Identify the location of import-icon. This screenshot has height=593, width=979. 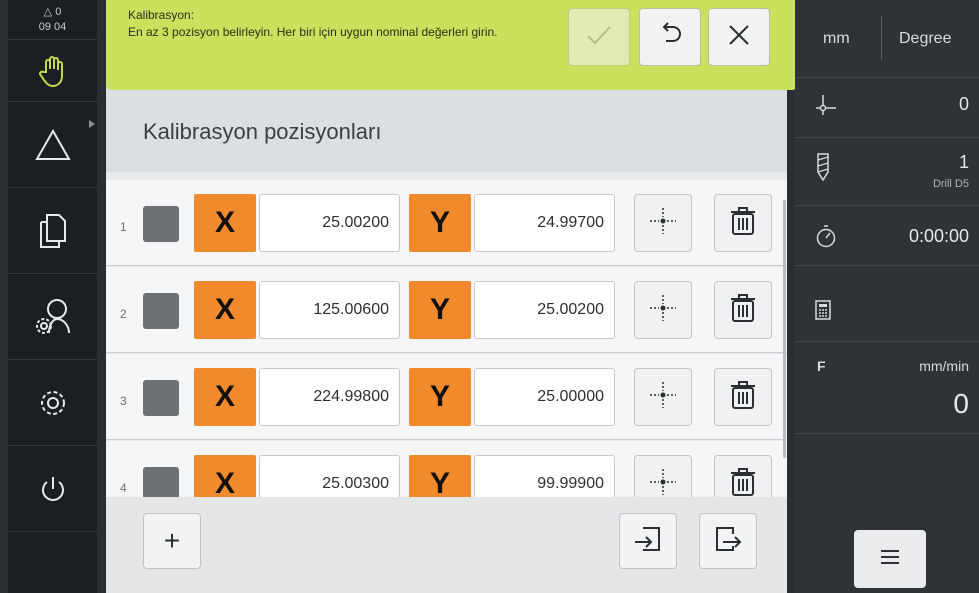
(648, 541).